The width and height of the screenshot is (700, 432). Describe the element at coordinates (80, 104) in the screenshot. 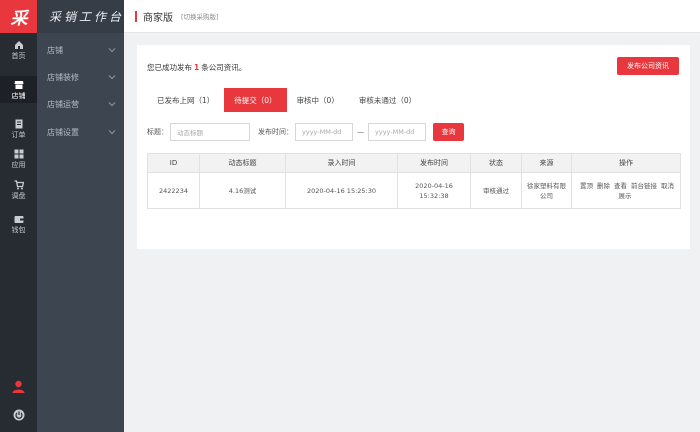

I see `submenu-item-operation: 店铺运营` at that location.